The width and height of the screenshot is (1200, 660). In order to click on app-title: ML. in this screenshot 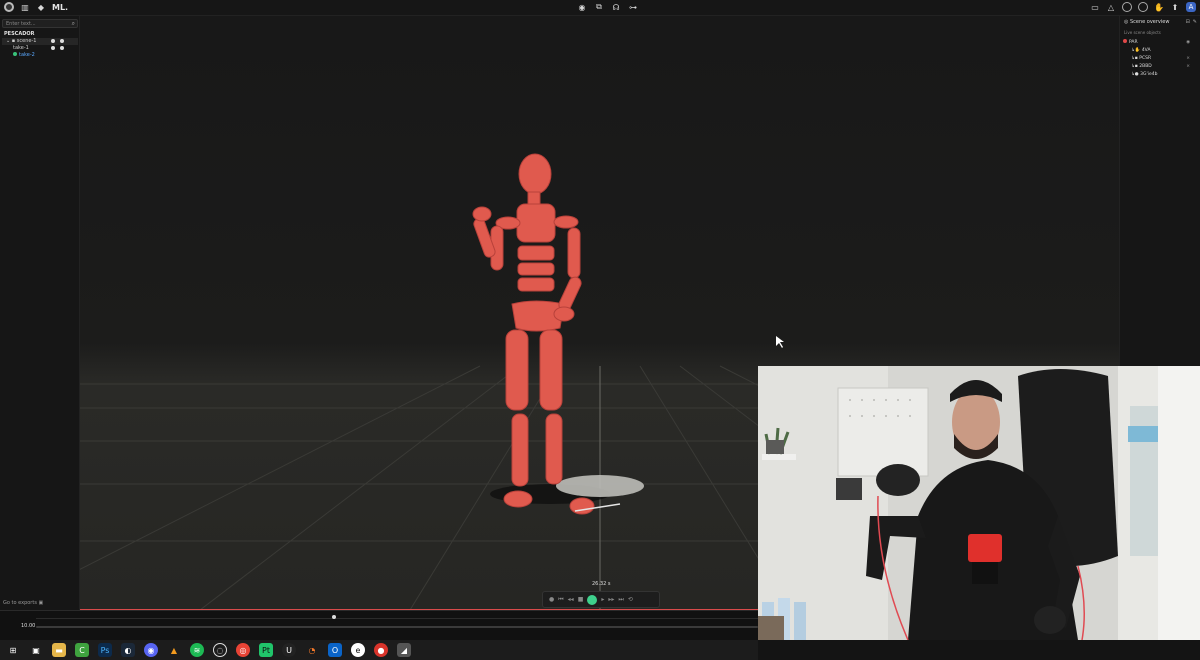, I will do `click(60, 7)`.